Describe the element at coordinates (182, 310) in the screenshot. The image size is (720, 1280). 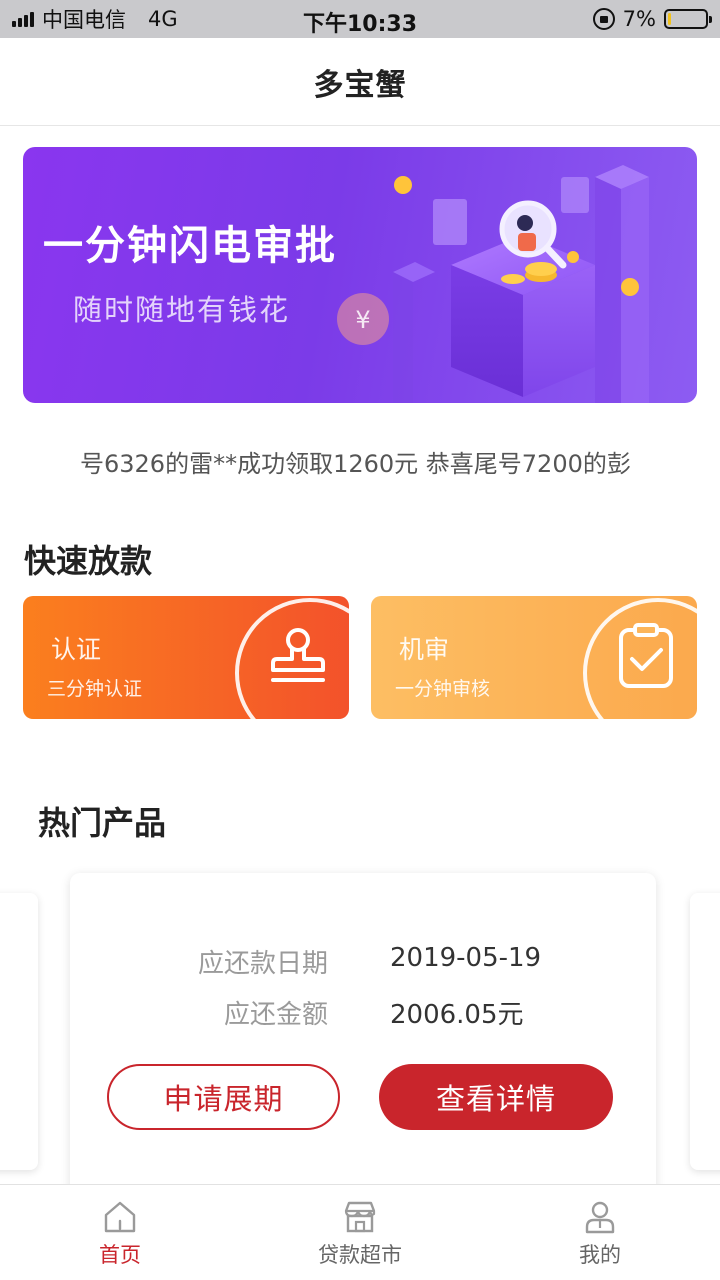
I see `banner-subtitle: 随时随地有钱花` at that location.